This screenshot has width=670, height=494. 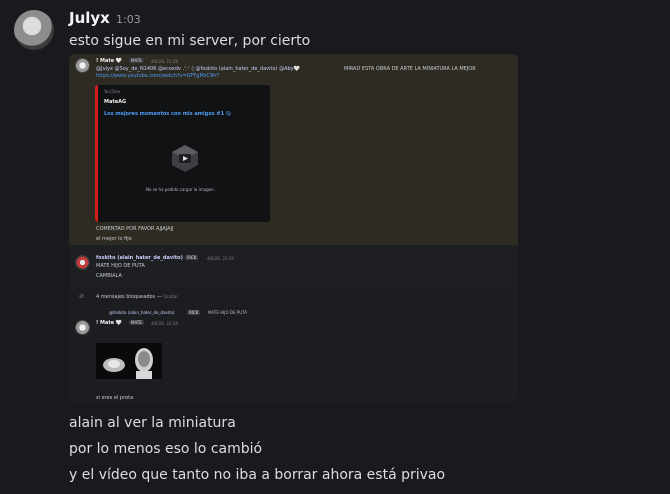 What do you see at coordinates (152, 423) in the screenshot?
I see `message-line-1: alain al ver la miniatura` at bounding box center [152, 423].